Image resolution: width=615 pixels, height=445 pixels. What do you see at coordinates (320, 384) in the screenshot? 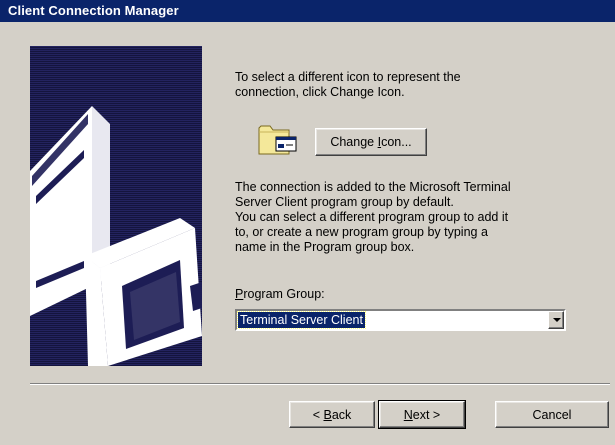
I see `button-divider` at bounding box center [320, 384].